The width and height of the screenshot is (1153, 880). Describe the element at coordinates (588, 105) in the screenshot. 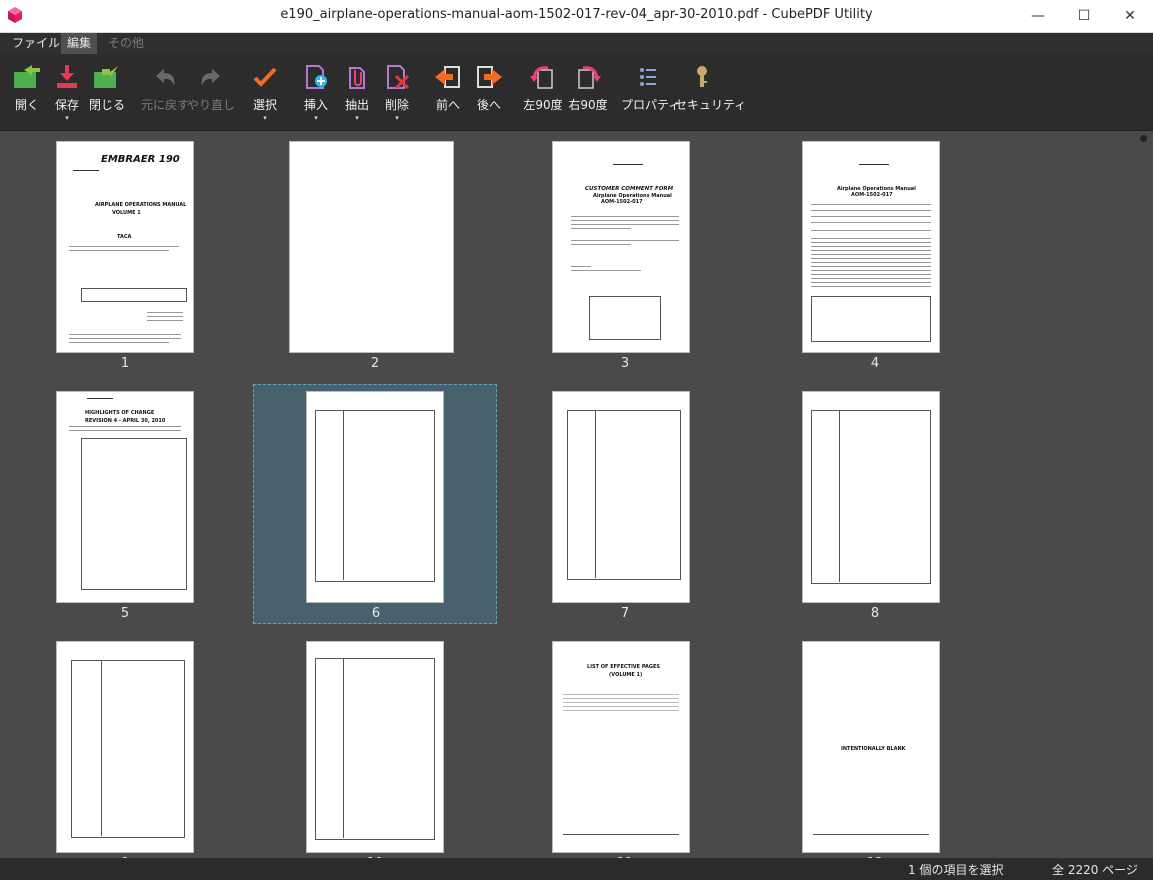

I see `rotate-right-label: 右90度` at that location.